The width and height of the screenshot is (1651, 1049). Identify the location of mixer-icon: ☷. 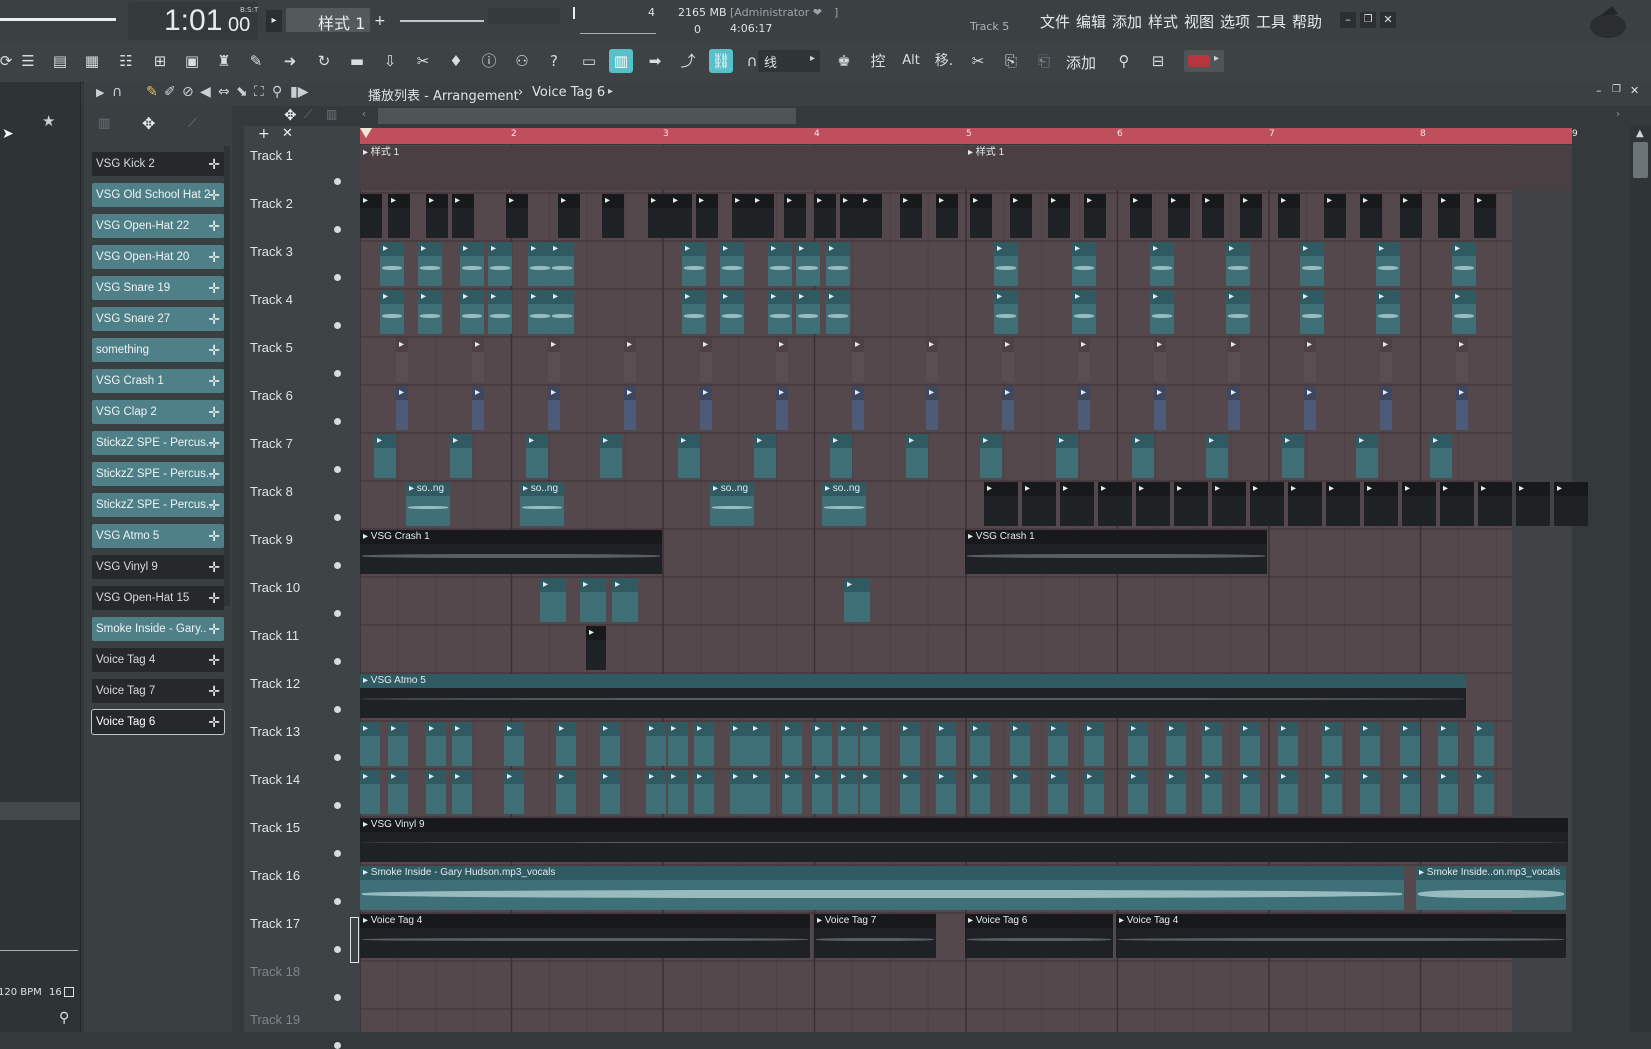
(126, 61).